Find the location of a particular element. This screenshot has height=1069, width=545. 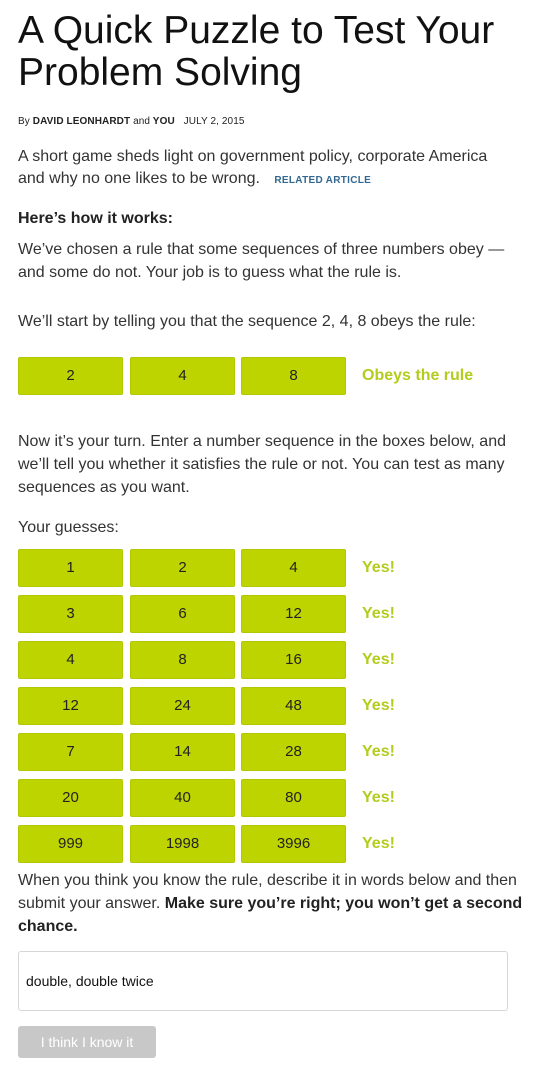

byline-author: DAVID LEONHARDT is located at coordinates (81, 121).